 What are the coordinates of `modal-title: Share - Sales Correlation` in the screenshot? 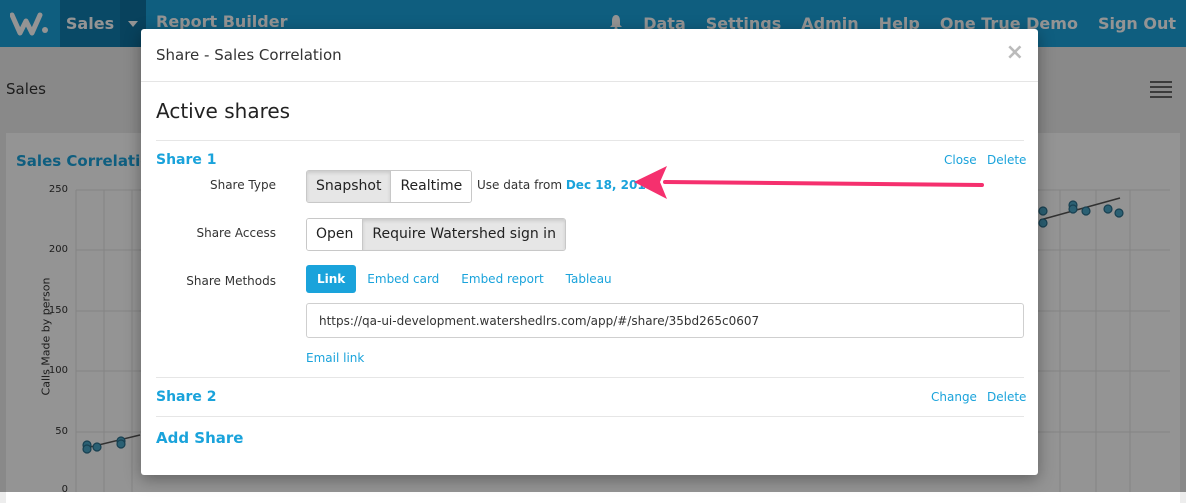 It's located at (249, 55).